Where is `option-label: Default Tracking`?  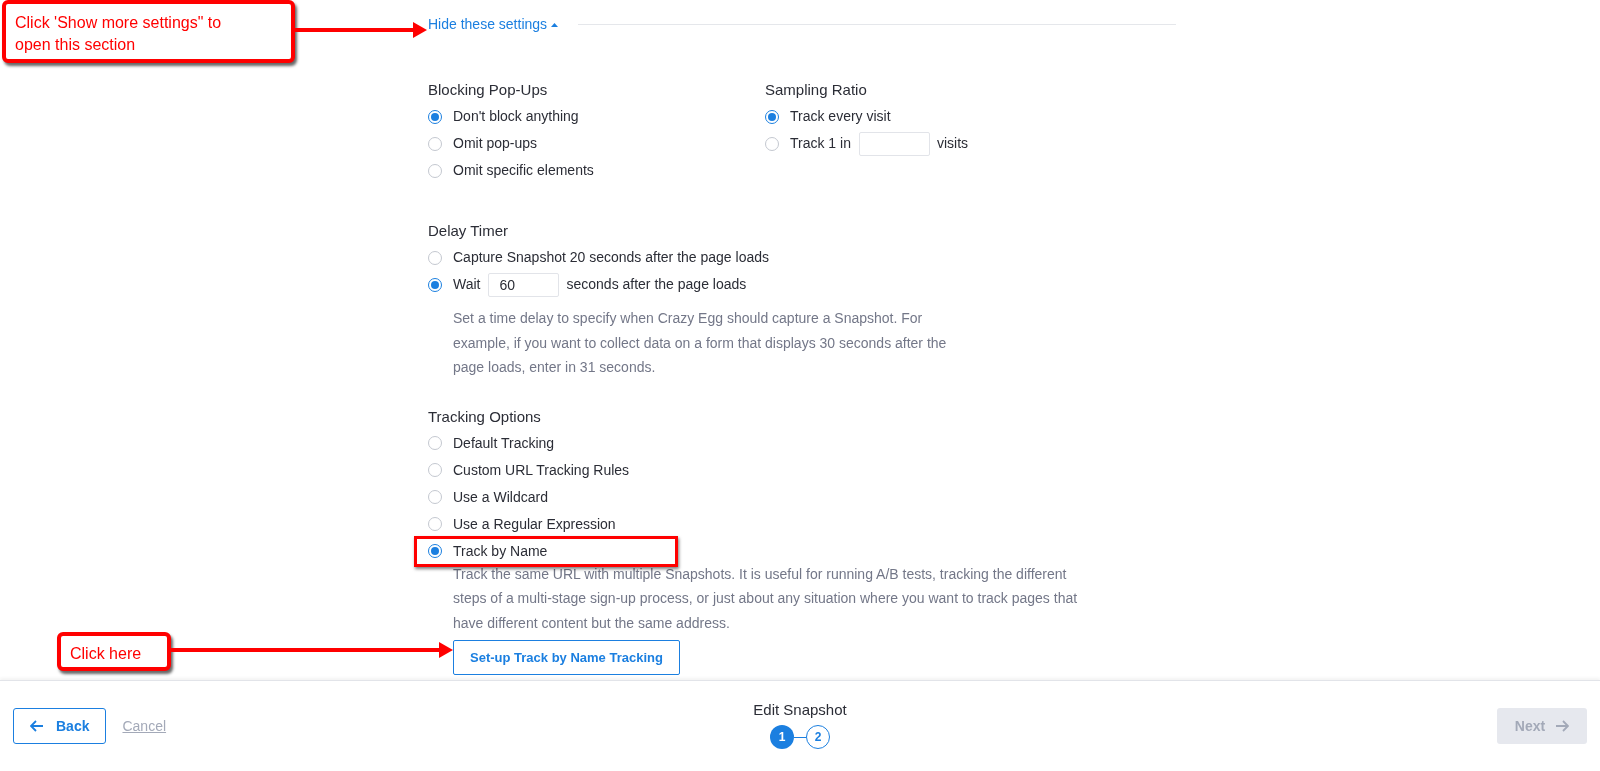 option-label: Default Tracking is located at coordinates (504, 443).